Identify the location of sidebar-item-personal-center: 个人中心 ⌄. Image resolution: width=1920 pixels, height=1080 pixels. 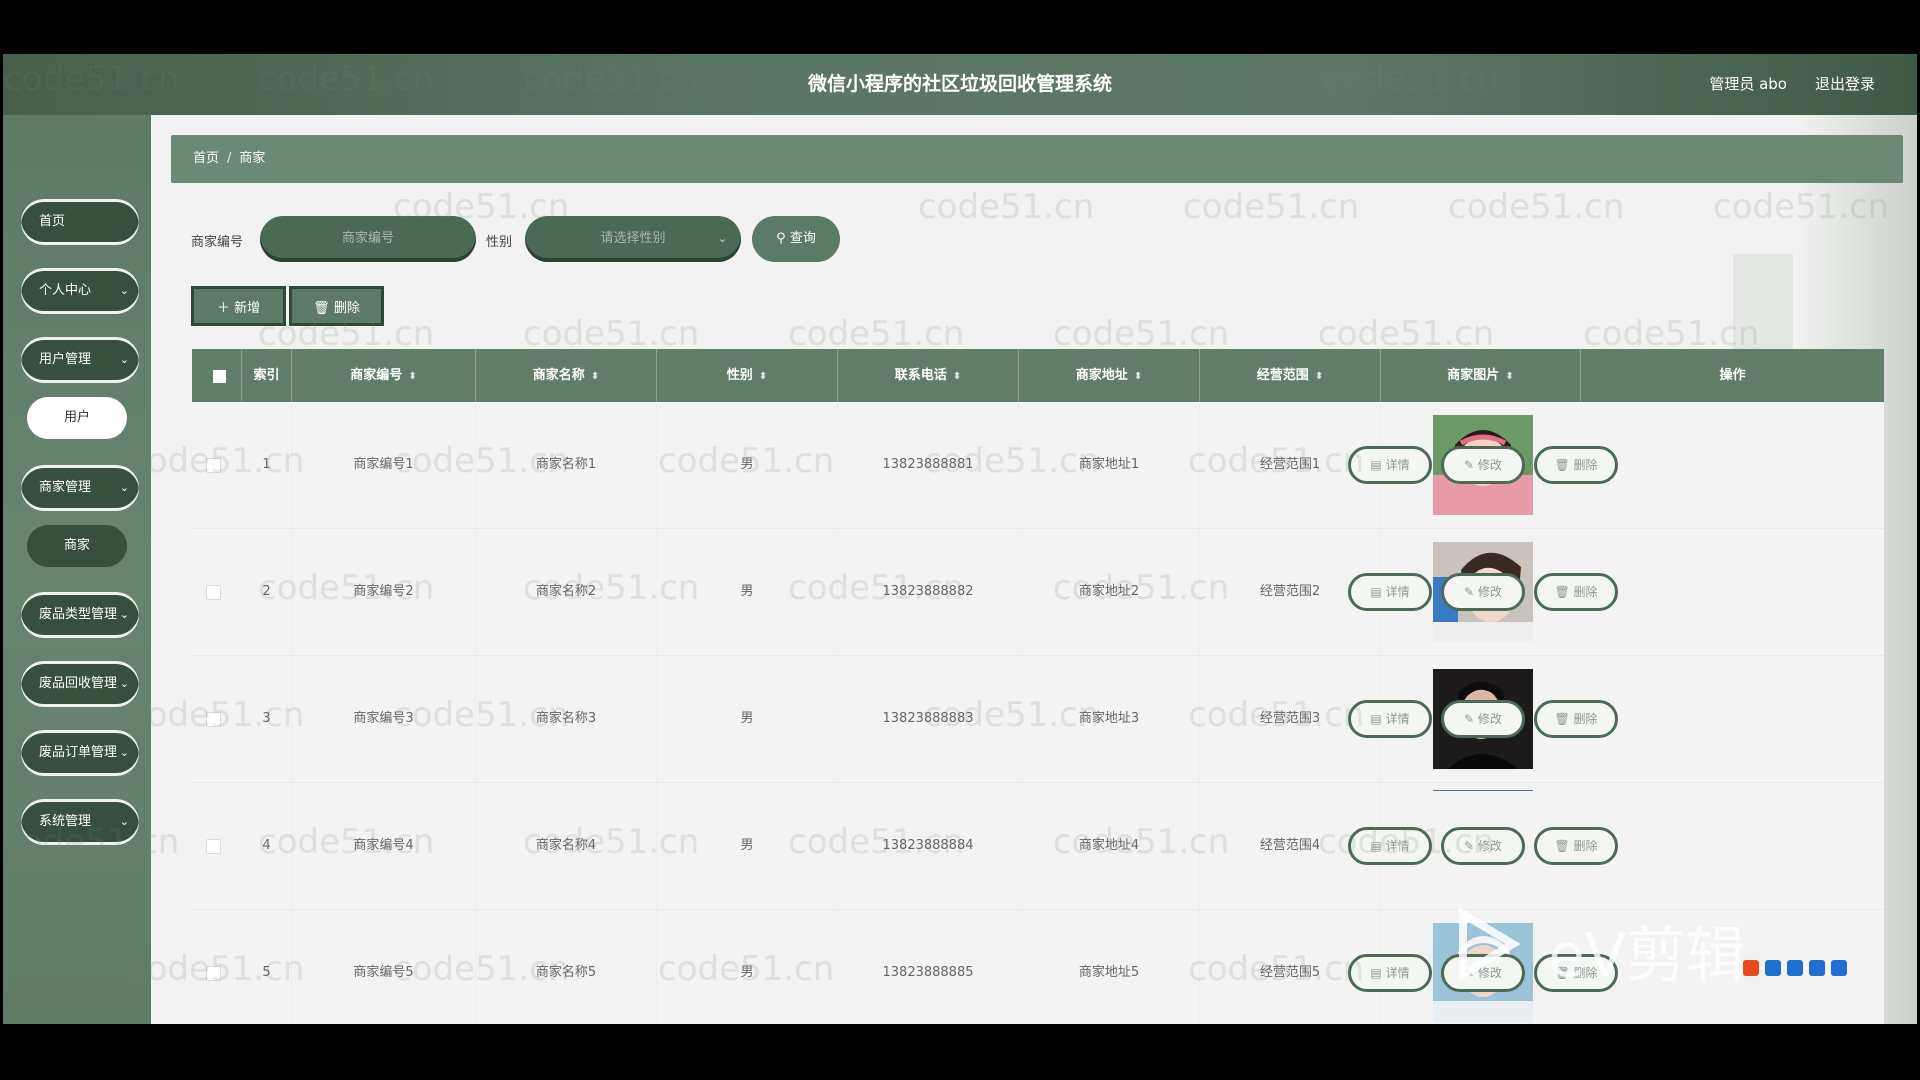
(80, 291).